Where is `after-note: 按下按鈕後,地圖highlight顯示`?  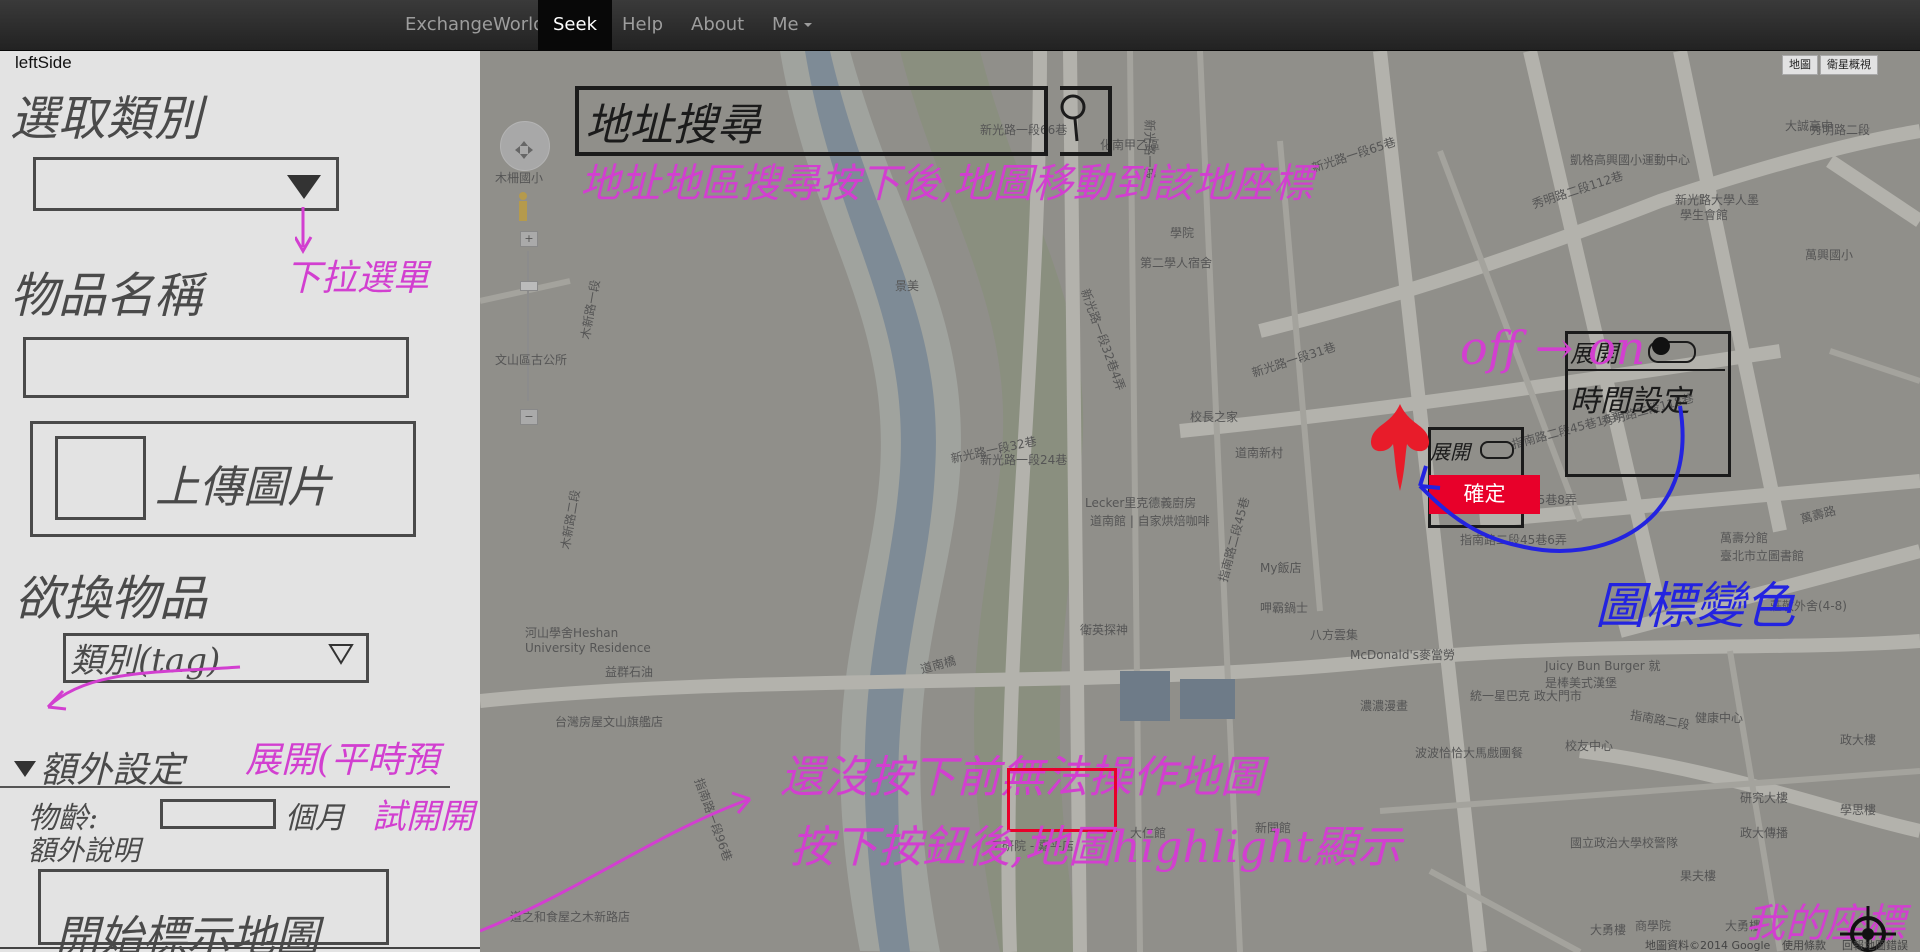 after-note: 按下按鈕後,地圖highlight顯示 is located at coordinates (1096, 847).